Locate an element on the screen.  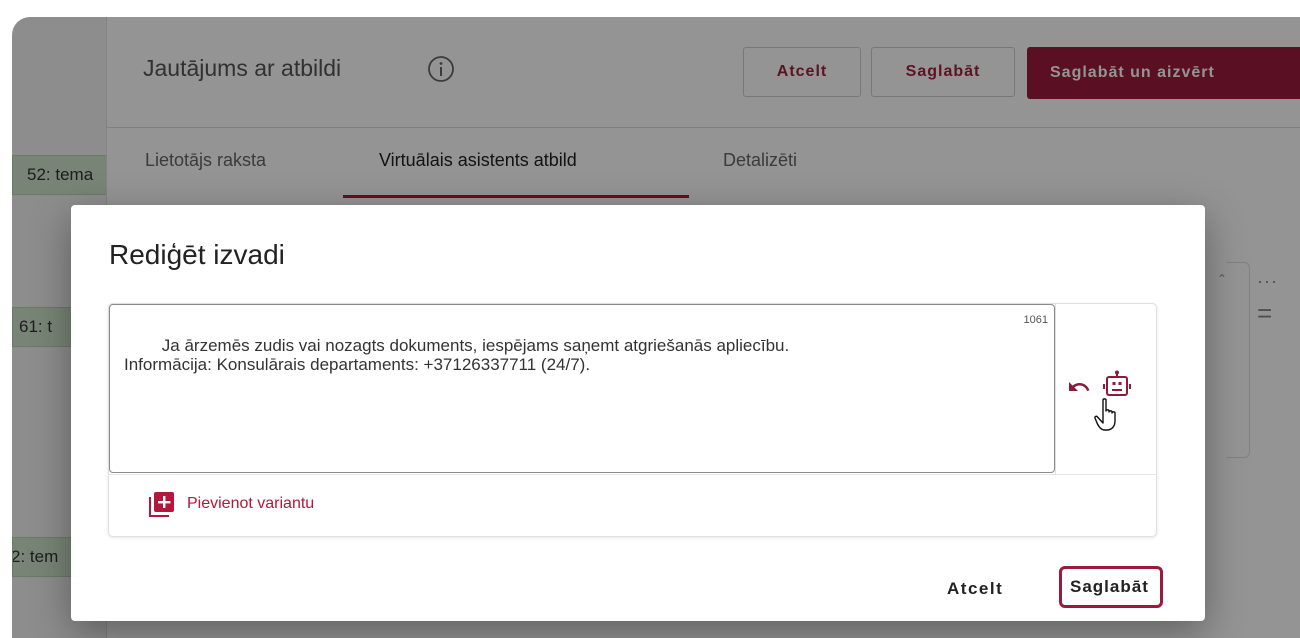
dialog-cancel-button: Atcelt is located at coordinates (975, 589).